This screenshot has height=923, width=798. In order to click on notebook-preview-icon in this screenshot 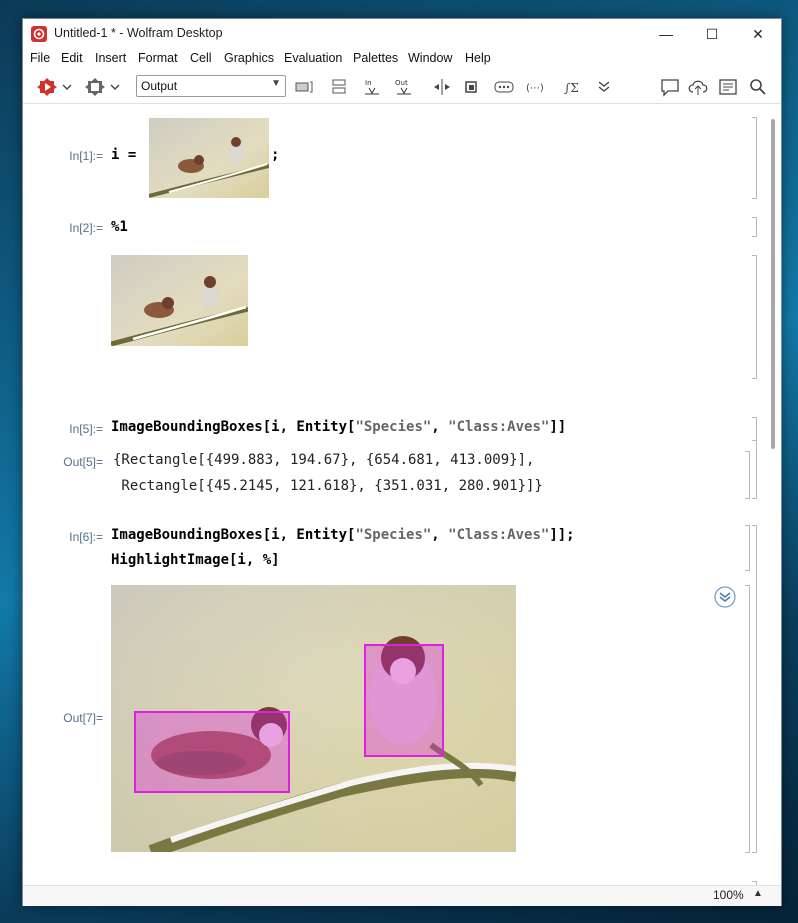, I will do `click(728, 87)`.